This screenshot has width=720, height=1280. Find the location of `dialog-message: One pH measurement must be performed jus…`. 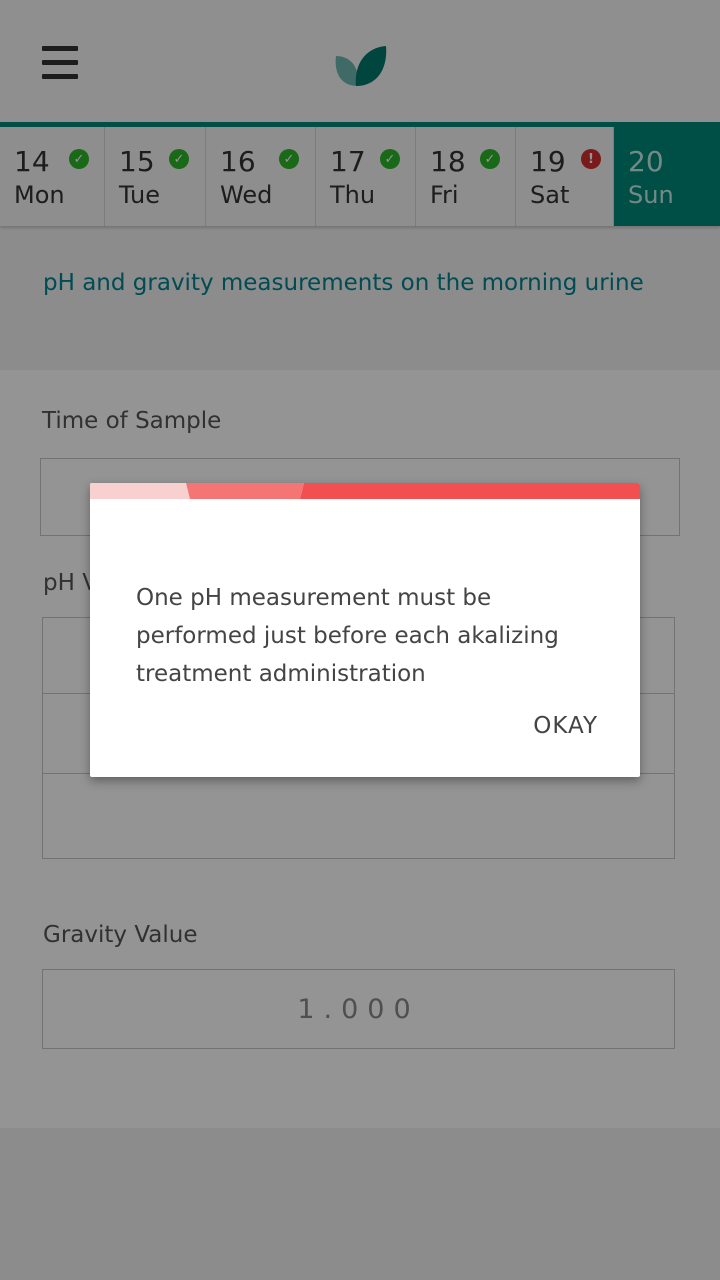

dialog-message: One pH measurement must be performed jus… is located at coordinates (347, 636).